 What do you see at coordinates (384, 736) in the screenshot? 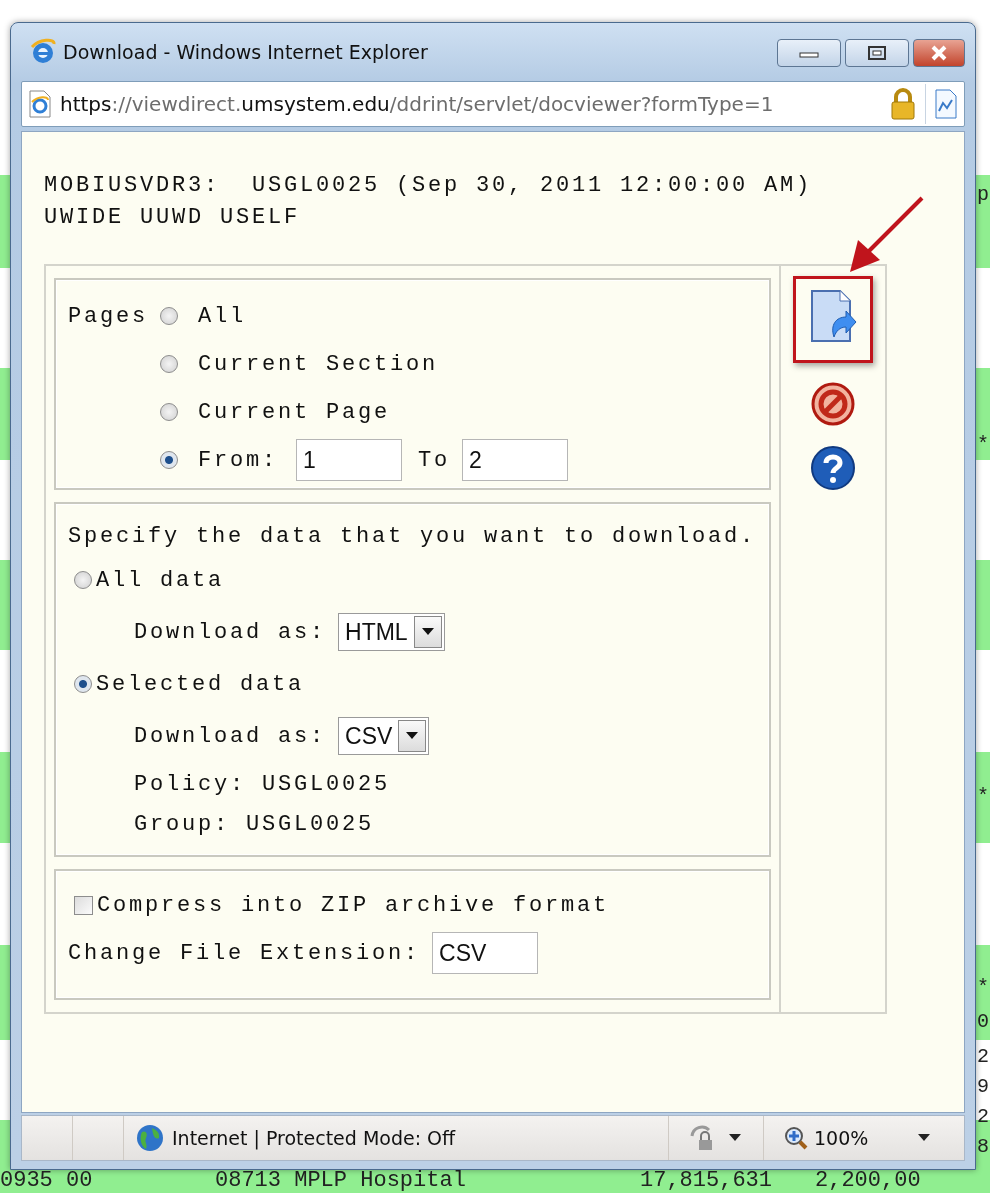
I see `format-dropdown: CSV` at bounding box center [384, 736].